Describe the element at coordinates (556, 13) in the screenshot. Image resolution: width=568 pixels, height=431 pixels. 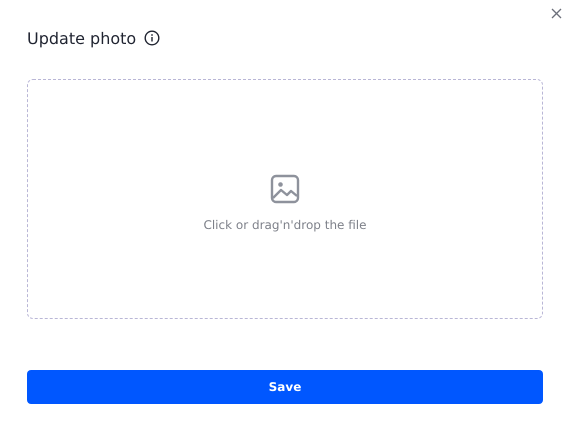
I see `close-icon` at that location.